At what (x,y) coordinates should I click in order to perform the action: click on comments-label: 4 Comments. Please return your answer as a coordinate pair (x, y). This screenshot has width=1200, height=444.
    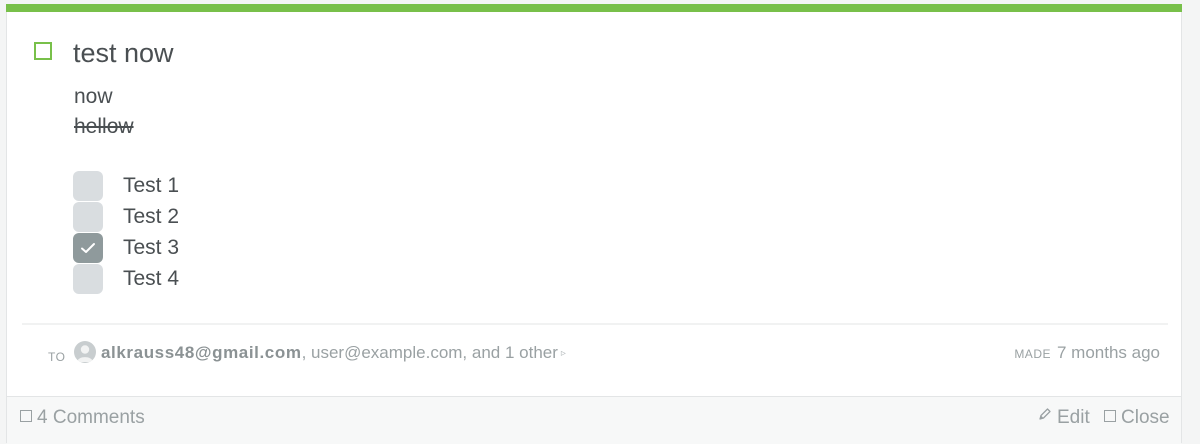
    Looking at the image, I should click on (91, 417).